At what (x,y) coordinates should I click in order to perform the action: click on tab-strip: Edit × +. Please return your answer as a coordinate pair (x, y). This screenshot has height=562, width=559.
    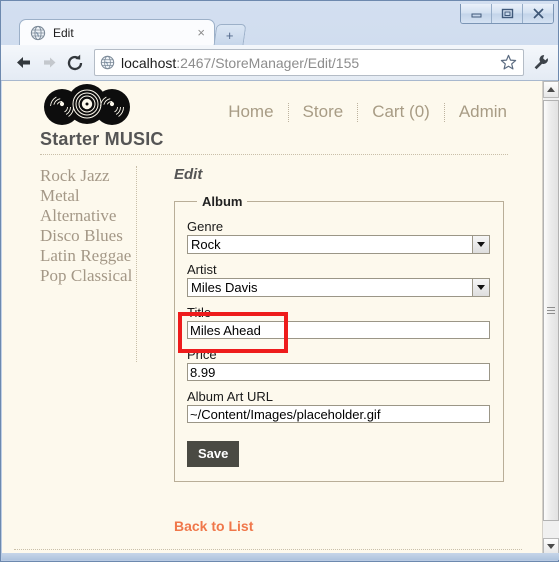
    Looking at the image, I should click on (279, 32).